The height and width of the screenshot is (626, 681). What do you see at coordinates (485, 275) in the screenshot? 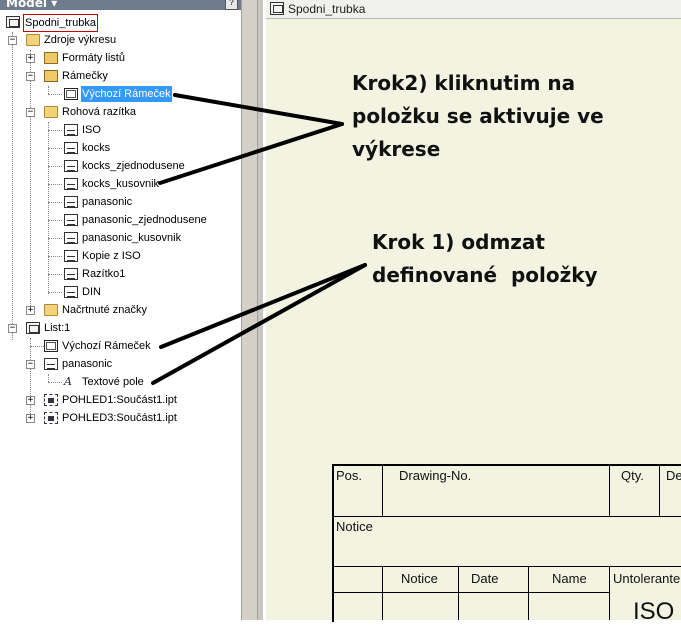
I see `step1-line: definované položky` at bounding box center [485, 275].